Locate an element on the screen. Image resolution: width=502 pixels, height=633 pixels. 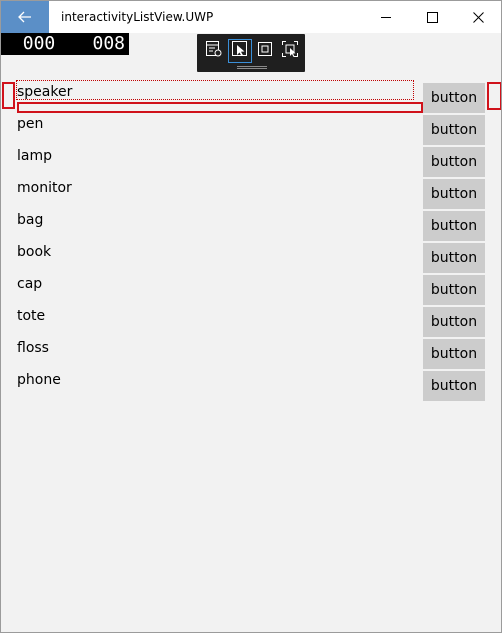
select-element-button is located at coordinates (240, 51).